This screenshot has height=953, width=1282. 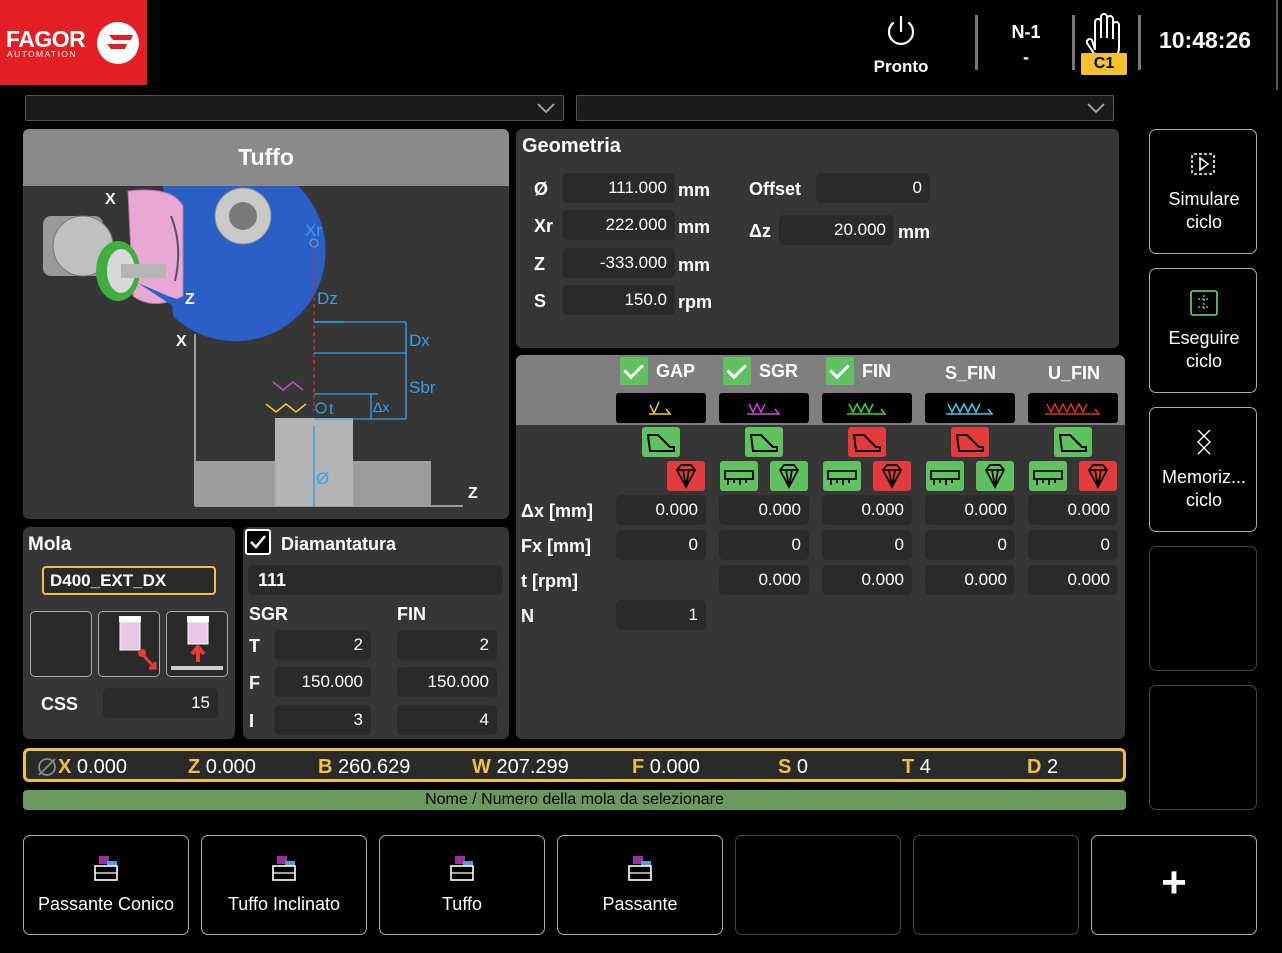 What do you see at coordinates (836, 230) in the screenshot?
I see `dz-input: 20.000` at bounding box center [836, 230].